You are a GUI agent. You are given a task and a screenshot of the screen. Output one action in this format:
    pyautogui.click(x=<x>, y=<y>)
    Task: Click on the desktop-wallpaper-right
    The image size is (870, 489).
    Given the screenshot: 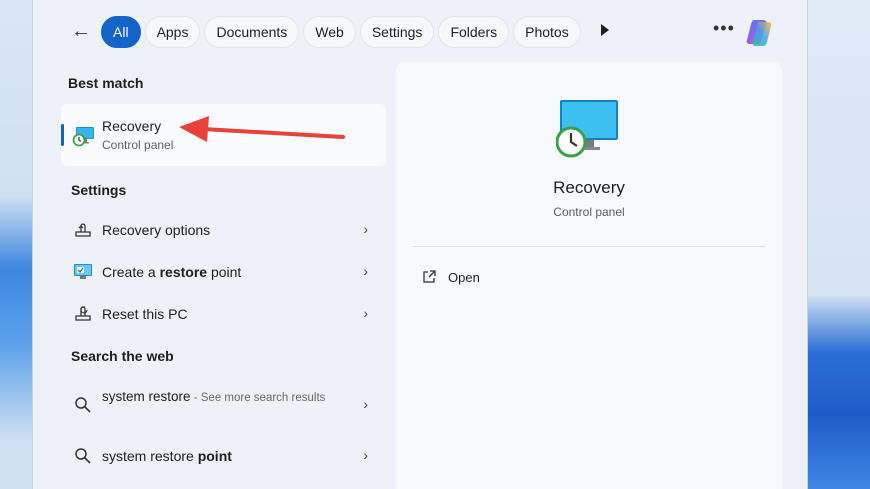 What is the action you would take?
    pyautogui.click(x=838, y=244)
    